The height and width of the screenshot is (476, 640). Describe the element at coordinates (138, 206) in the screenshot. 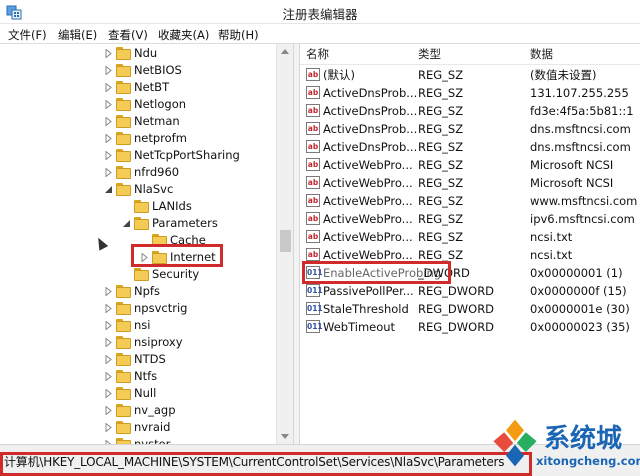

I see `tree-item: LANIds` at that location.